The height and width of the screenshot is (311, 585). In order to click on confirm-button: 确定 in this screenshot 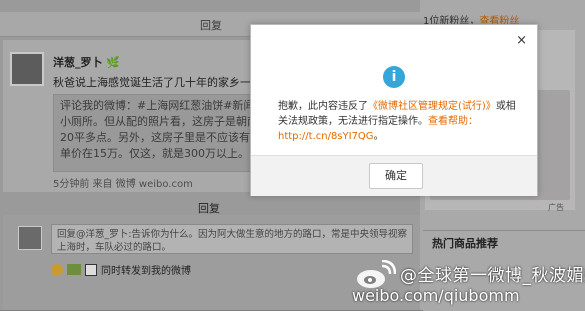, I will do `click(396, 176)`.